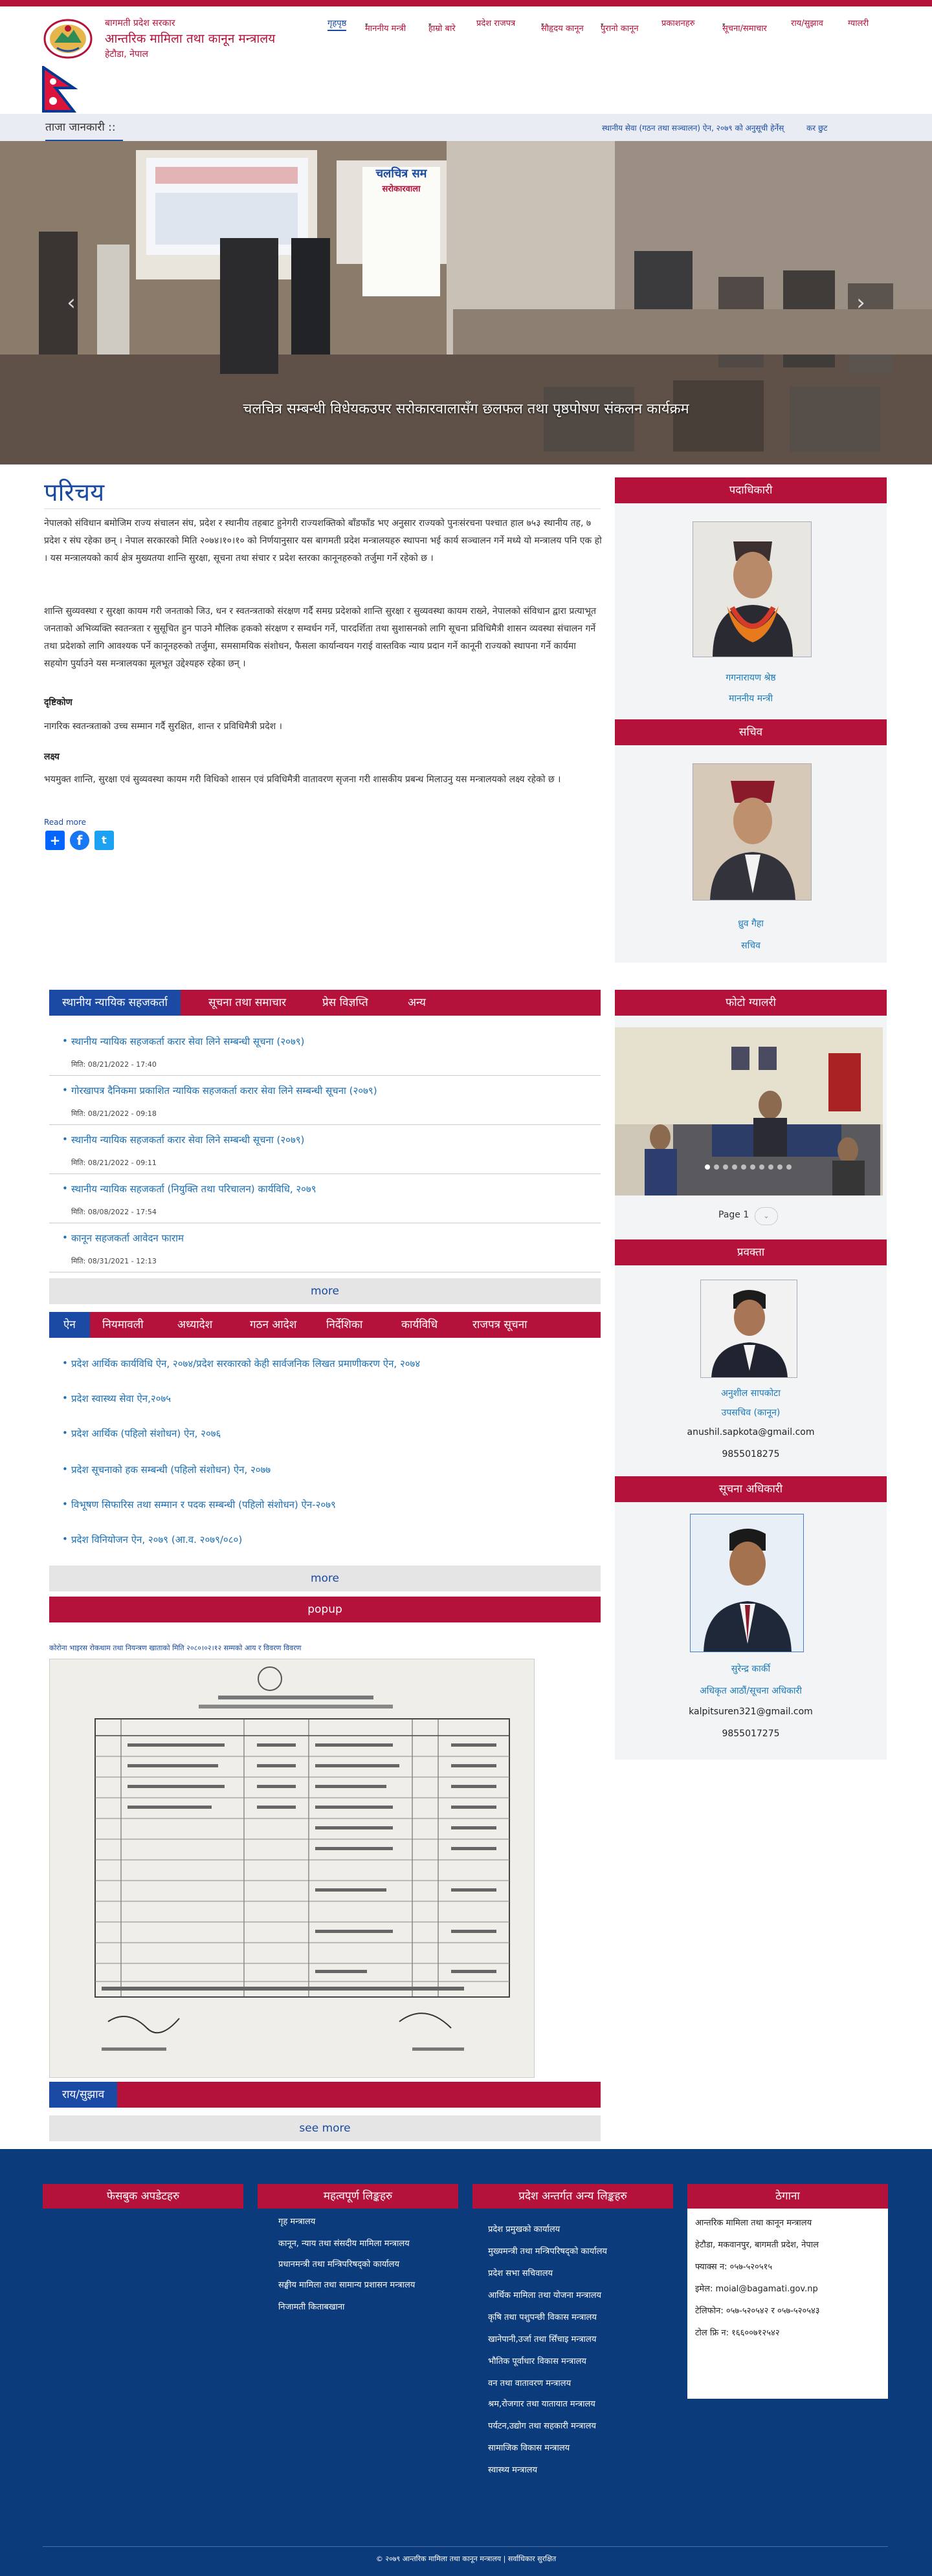 The height and width of the screenshot is (2576, 932). I want to click on tab-judicial-facilitator: स्थानीय न्यायिक सहजकर्ता, so click(115, 1003).